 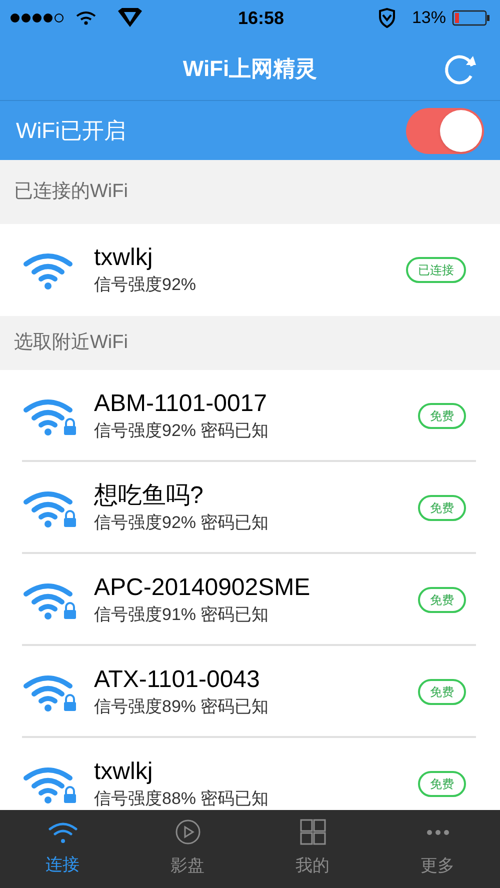 I want to click on battery-percent: 13%, so click(x=429, y=18).